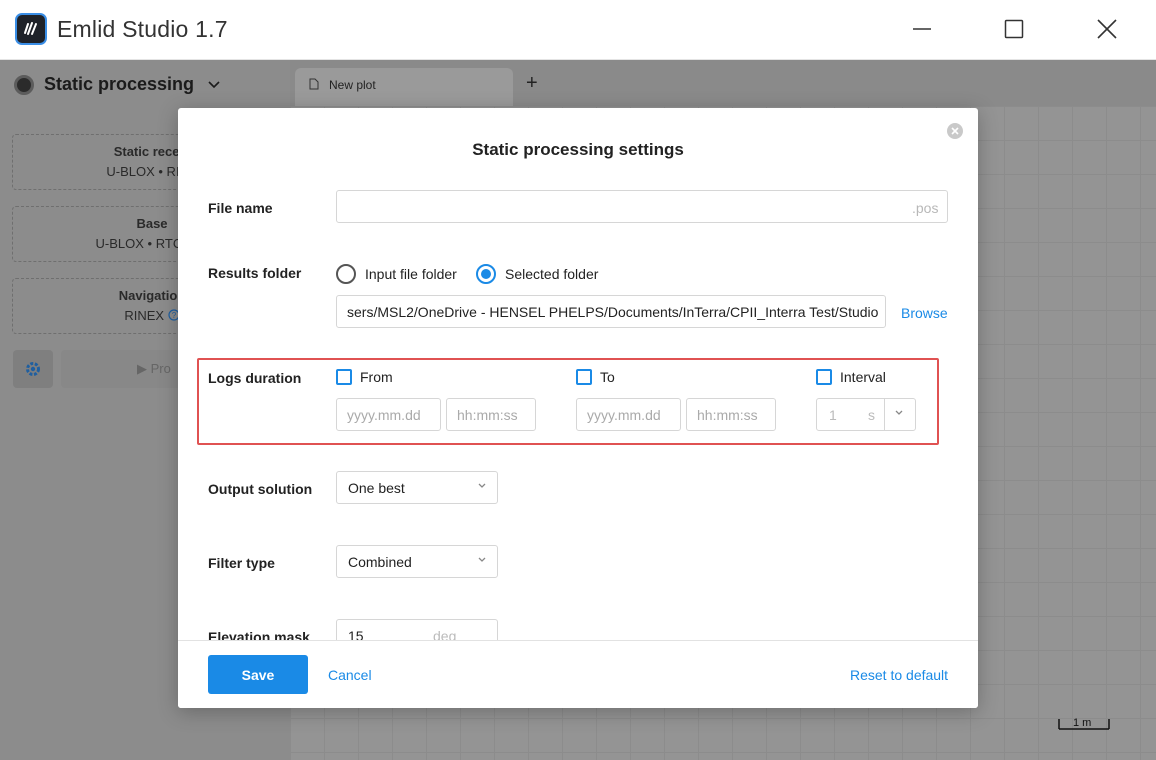 Image resolution: width=1156 pixels, height=760 pixels. I want to click on maximize-icon, so click(1014, 29).